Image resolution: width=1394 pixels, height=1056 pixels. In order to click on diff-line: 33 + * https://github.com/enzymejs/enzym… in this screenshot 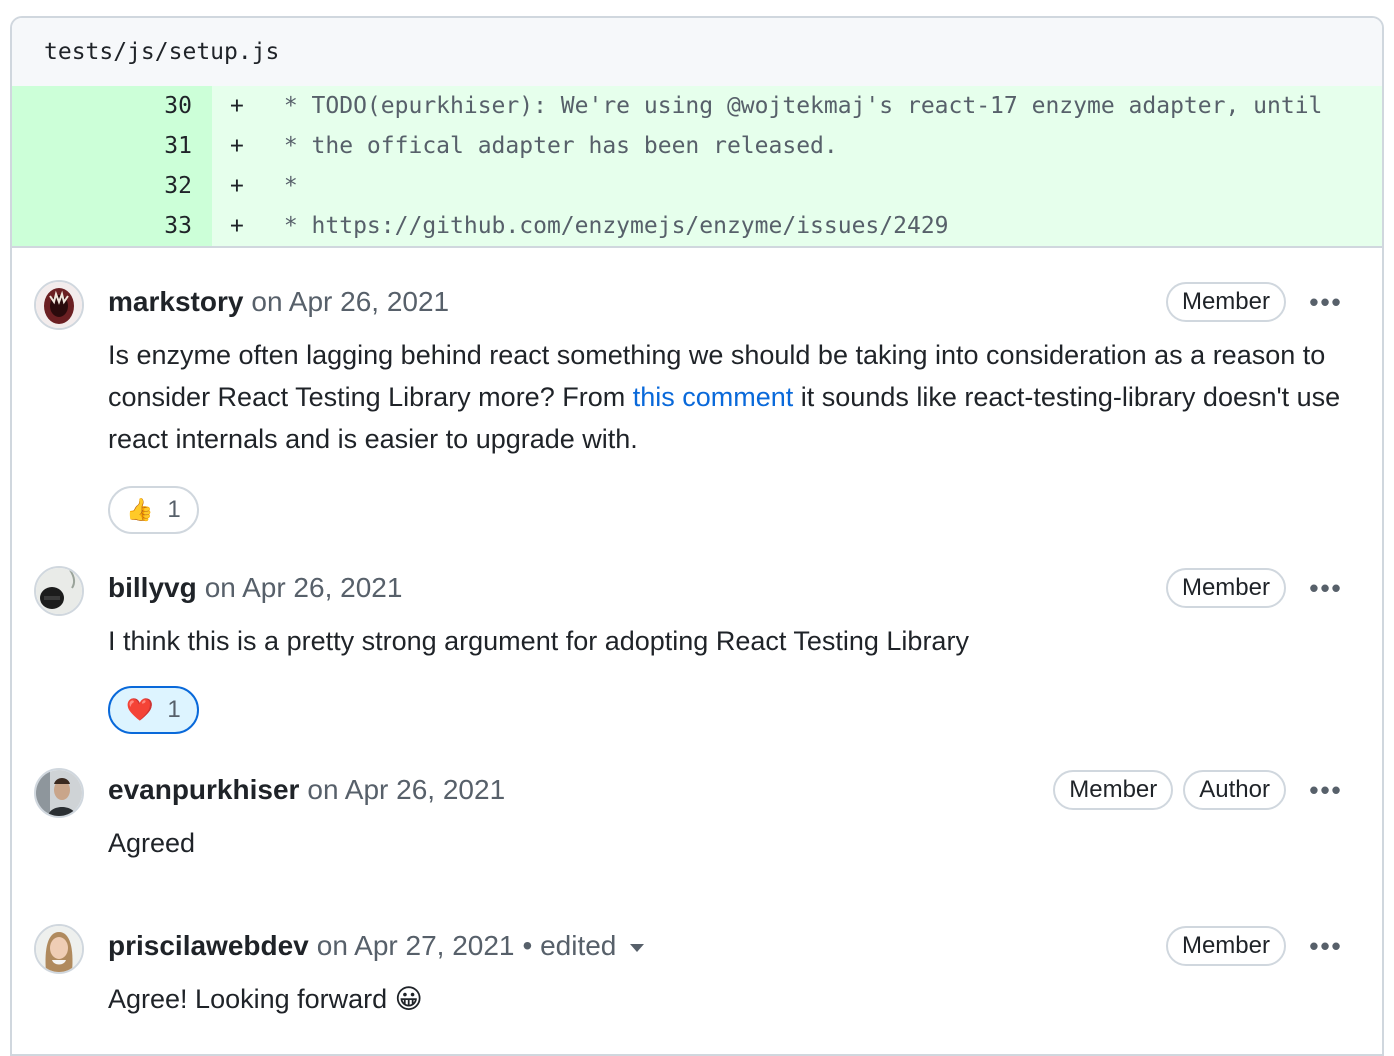, I will do `click(697, 226)`.